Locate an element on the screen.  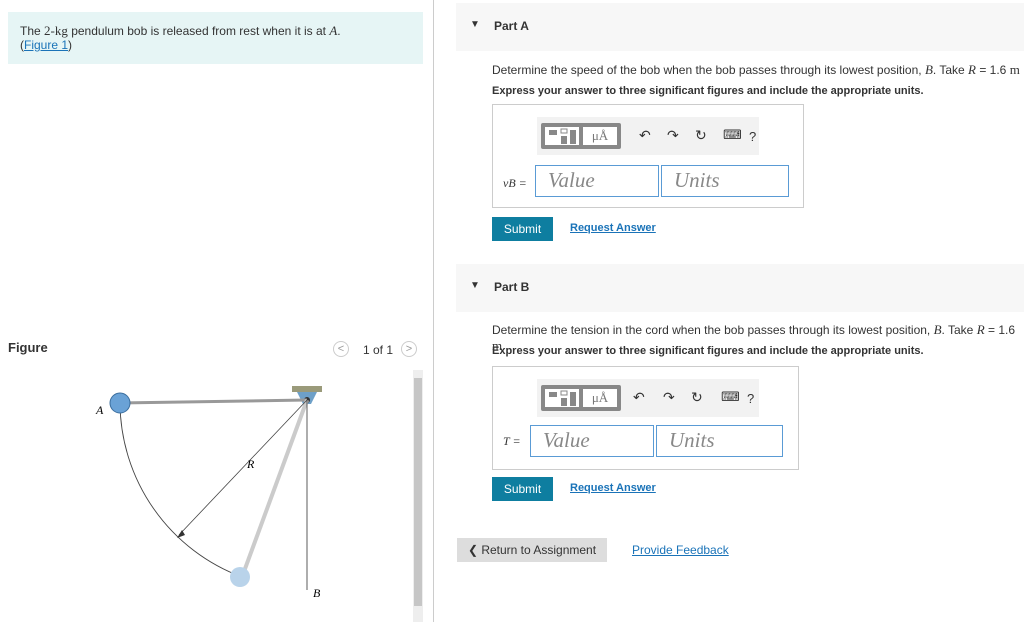
chevron-left-icon: < is located at coordinates (341, 349).